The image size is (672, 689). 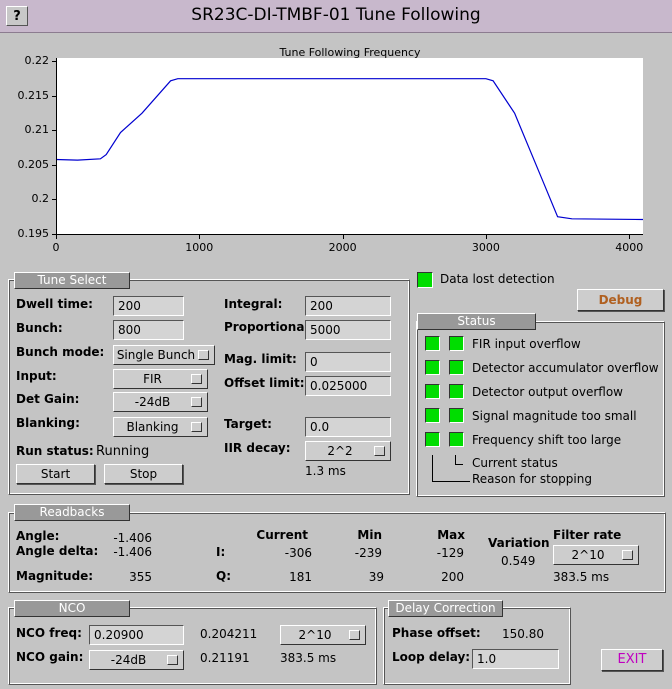 I want to click on bunch-mode-menu: Single Bunch, so click(x=164, y=355).